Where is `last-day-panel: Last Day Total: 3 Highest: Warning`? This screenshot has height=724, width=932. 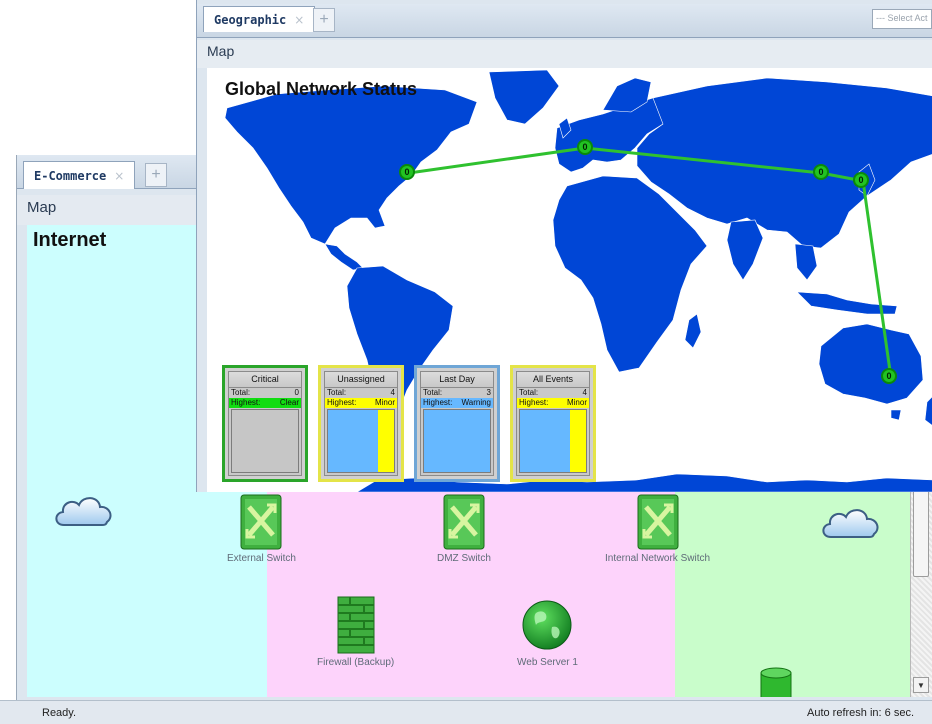
last-day-panel: Last Day Total: 3 Highest: Warning is located at coordinates (457, 423).